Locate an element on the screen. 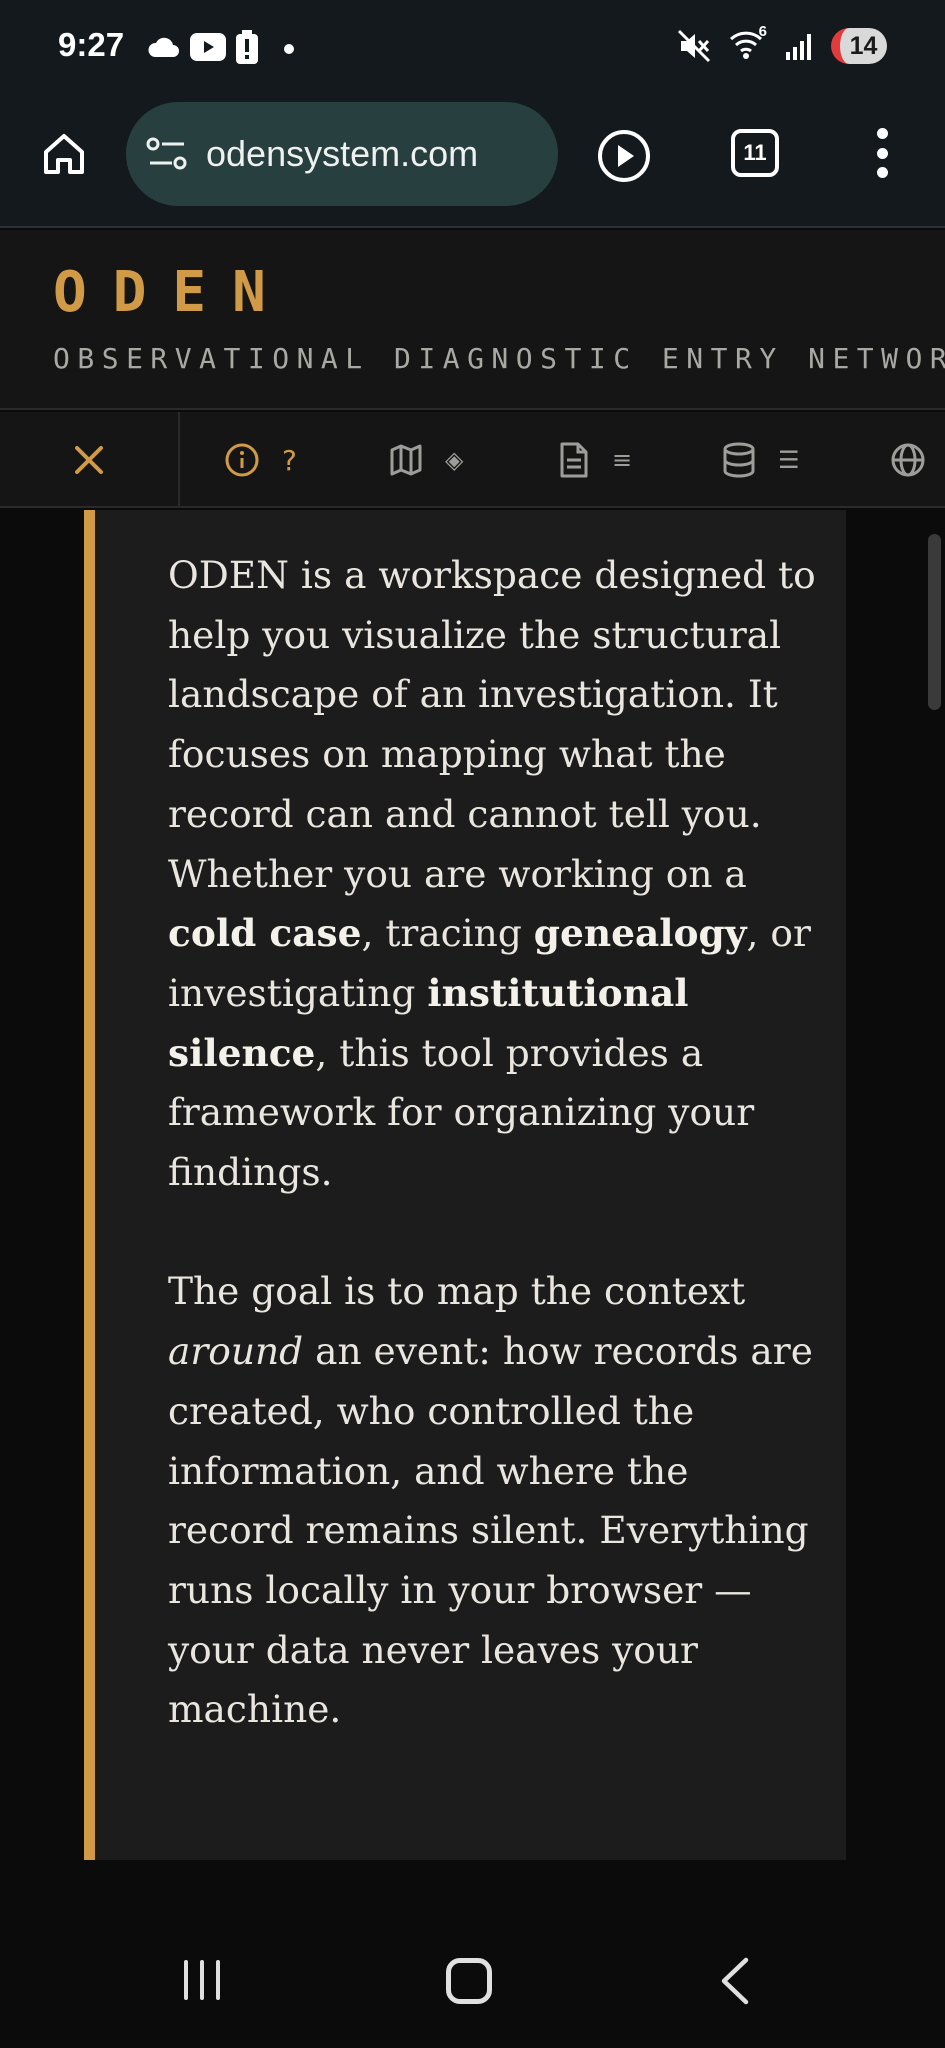  more-menu-icon is located at coordinates (882, 153).